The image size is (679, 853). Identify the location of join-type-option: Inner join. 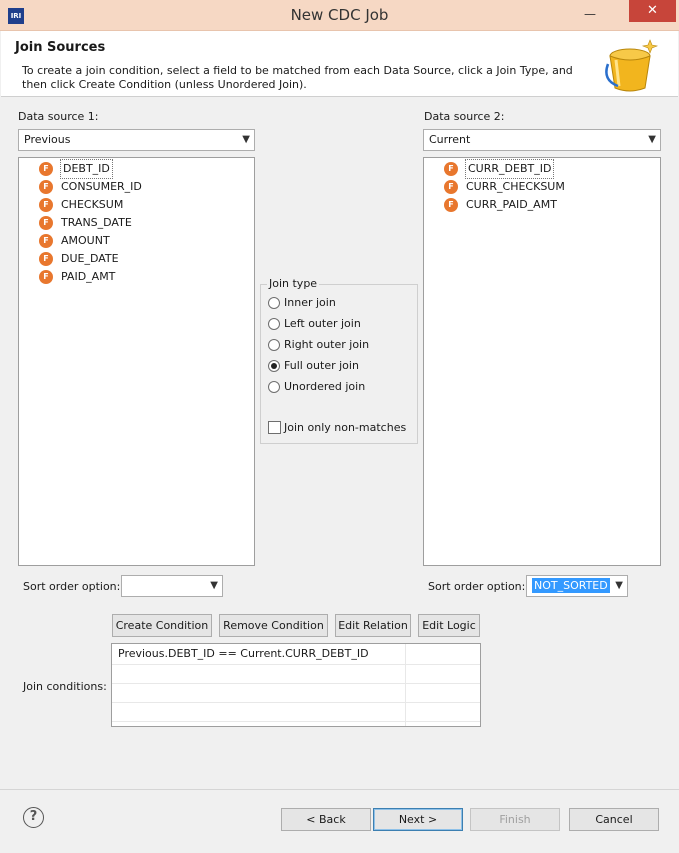
(302, 302).